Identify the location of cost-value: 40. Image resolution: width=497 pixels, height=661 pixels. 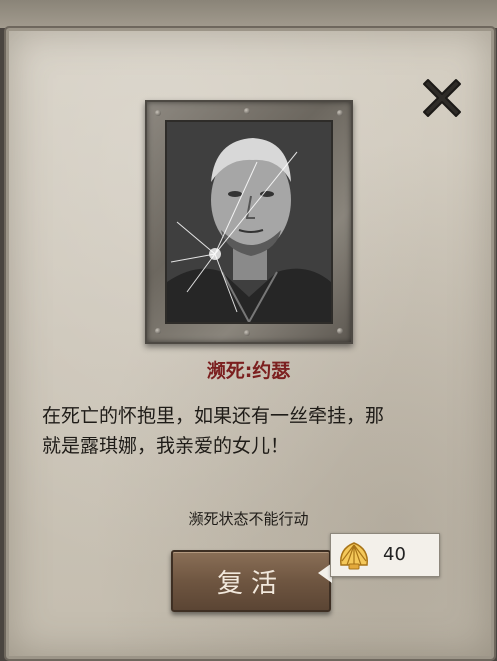
(394, 554).